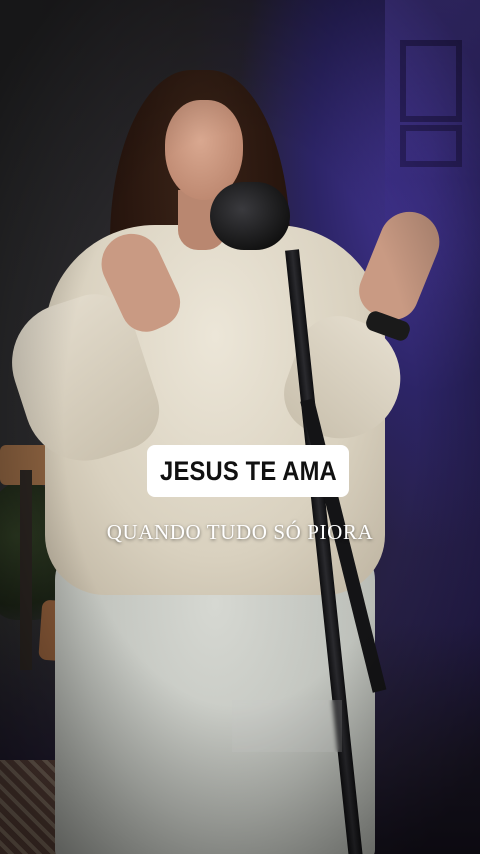  What do you see at coordinates (287, 726) in the screenshot?
I see `blurred-watermark` at bounding box center [287, 726].